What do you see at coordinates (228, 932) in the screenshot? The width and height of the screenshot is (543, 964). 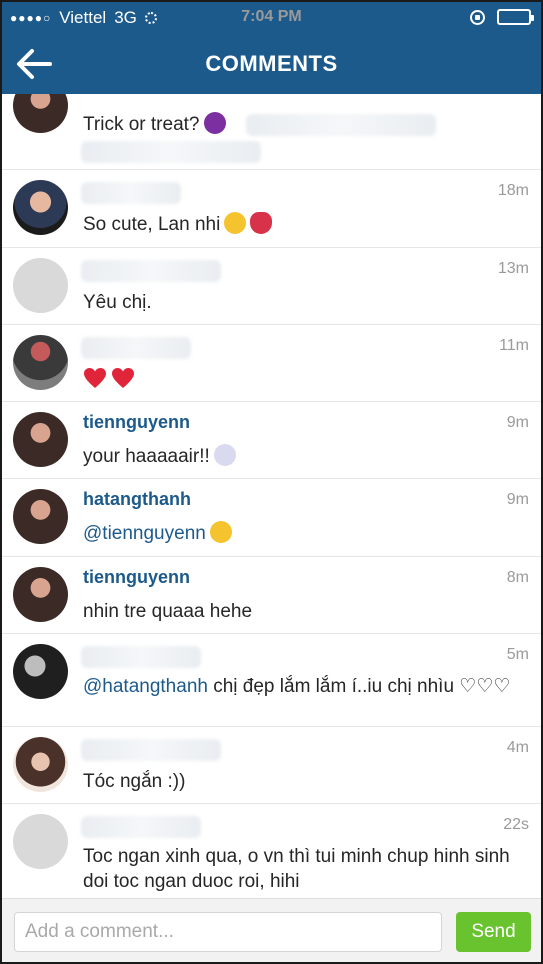 I see `comment-input` at bounding box center [228, 932].